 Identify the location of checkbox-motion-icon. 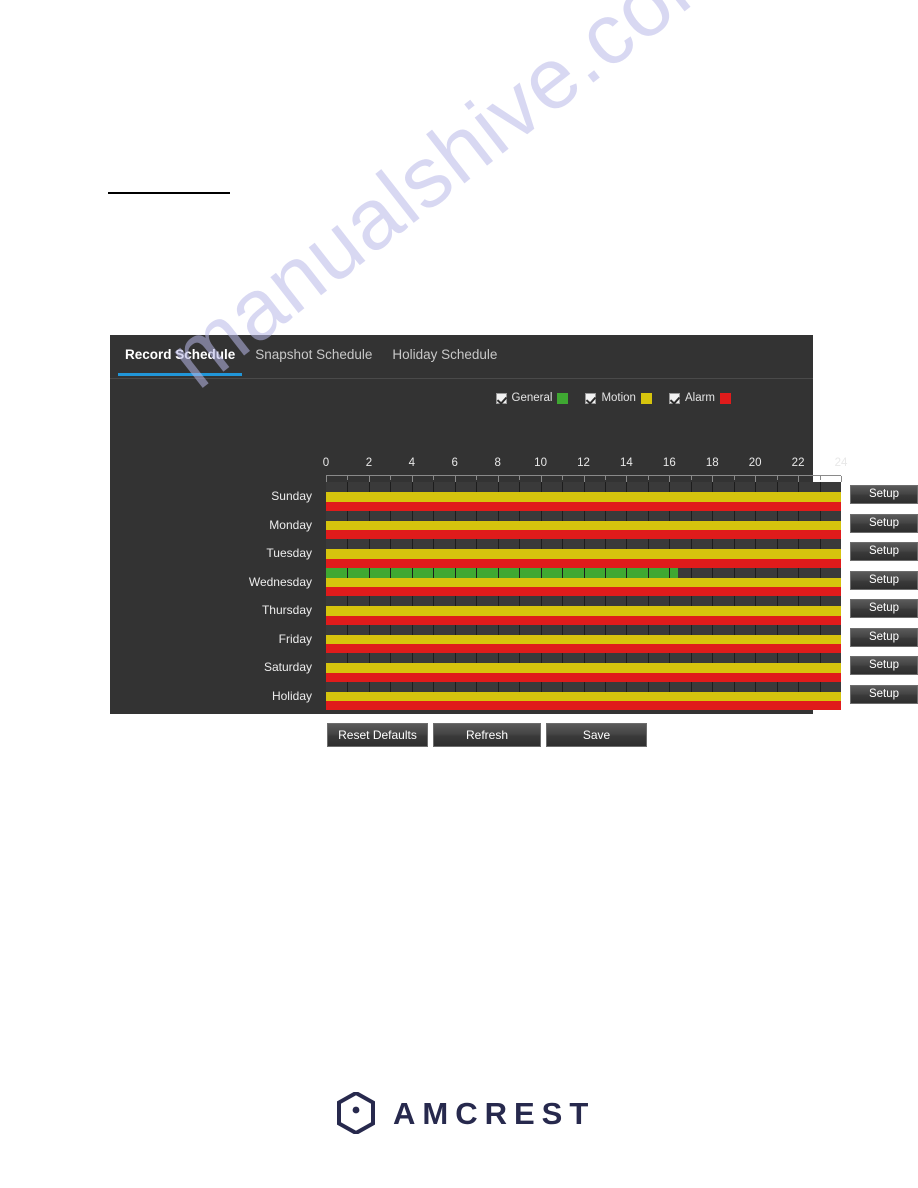
(591, 398).